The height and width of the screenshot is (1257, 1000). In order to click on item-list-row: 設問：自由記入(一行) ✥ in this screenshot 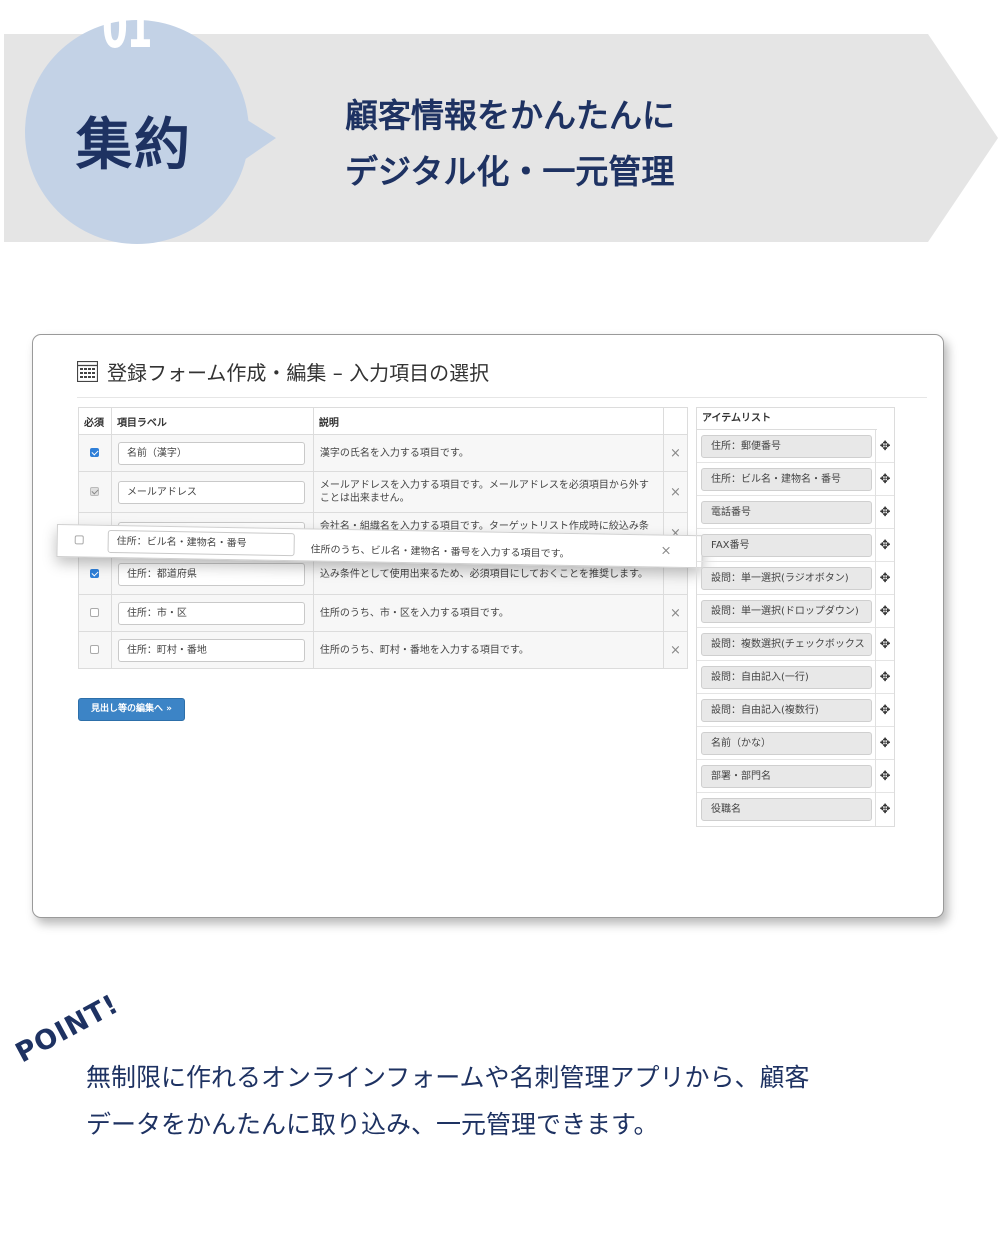, I will do `click(795, 677)`.